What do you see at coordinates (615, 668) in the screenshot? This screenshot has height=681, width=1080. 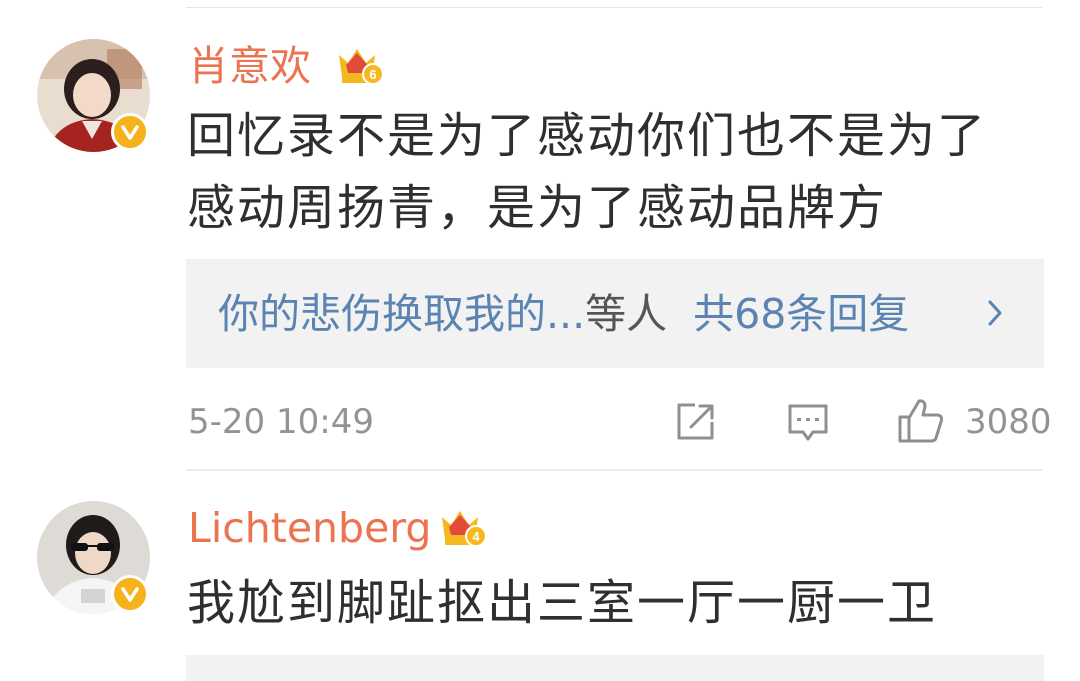 I see `replies-preview` at bounding box center [615, 668].